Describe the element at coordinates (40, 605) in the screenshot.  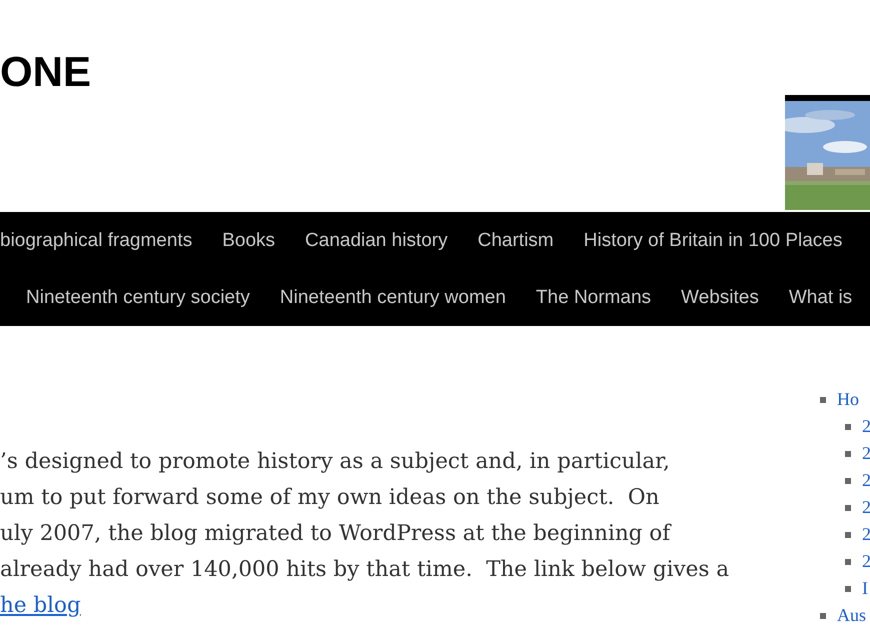
I see `blog-link: he blog` at that location.